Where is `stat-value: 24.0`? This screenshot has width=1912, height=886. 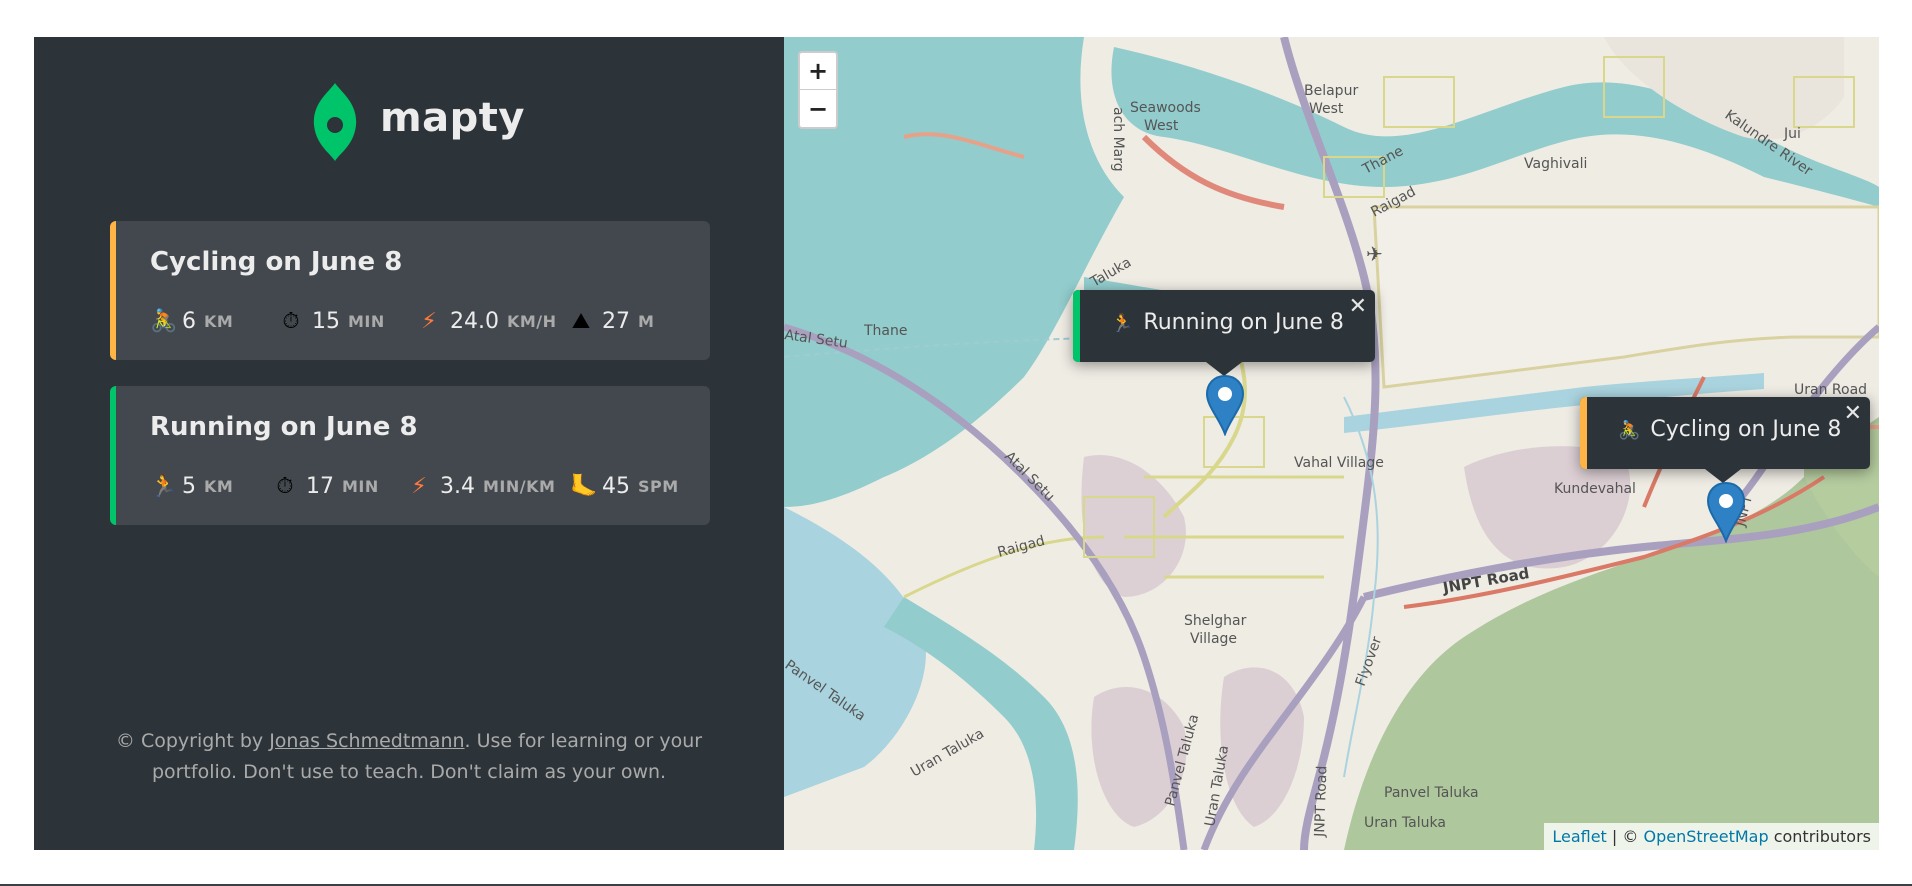 stat-value: 24.0 is located at coordinates (474, 321).